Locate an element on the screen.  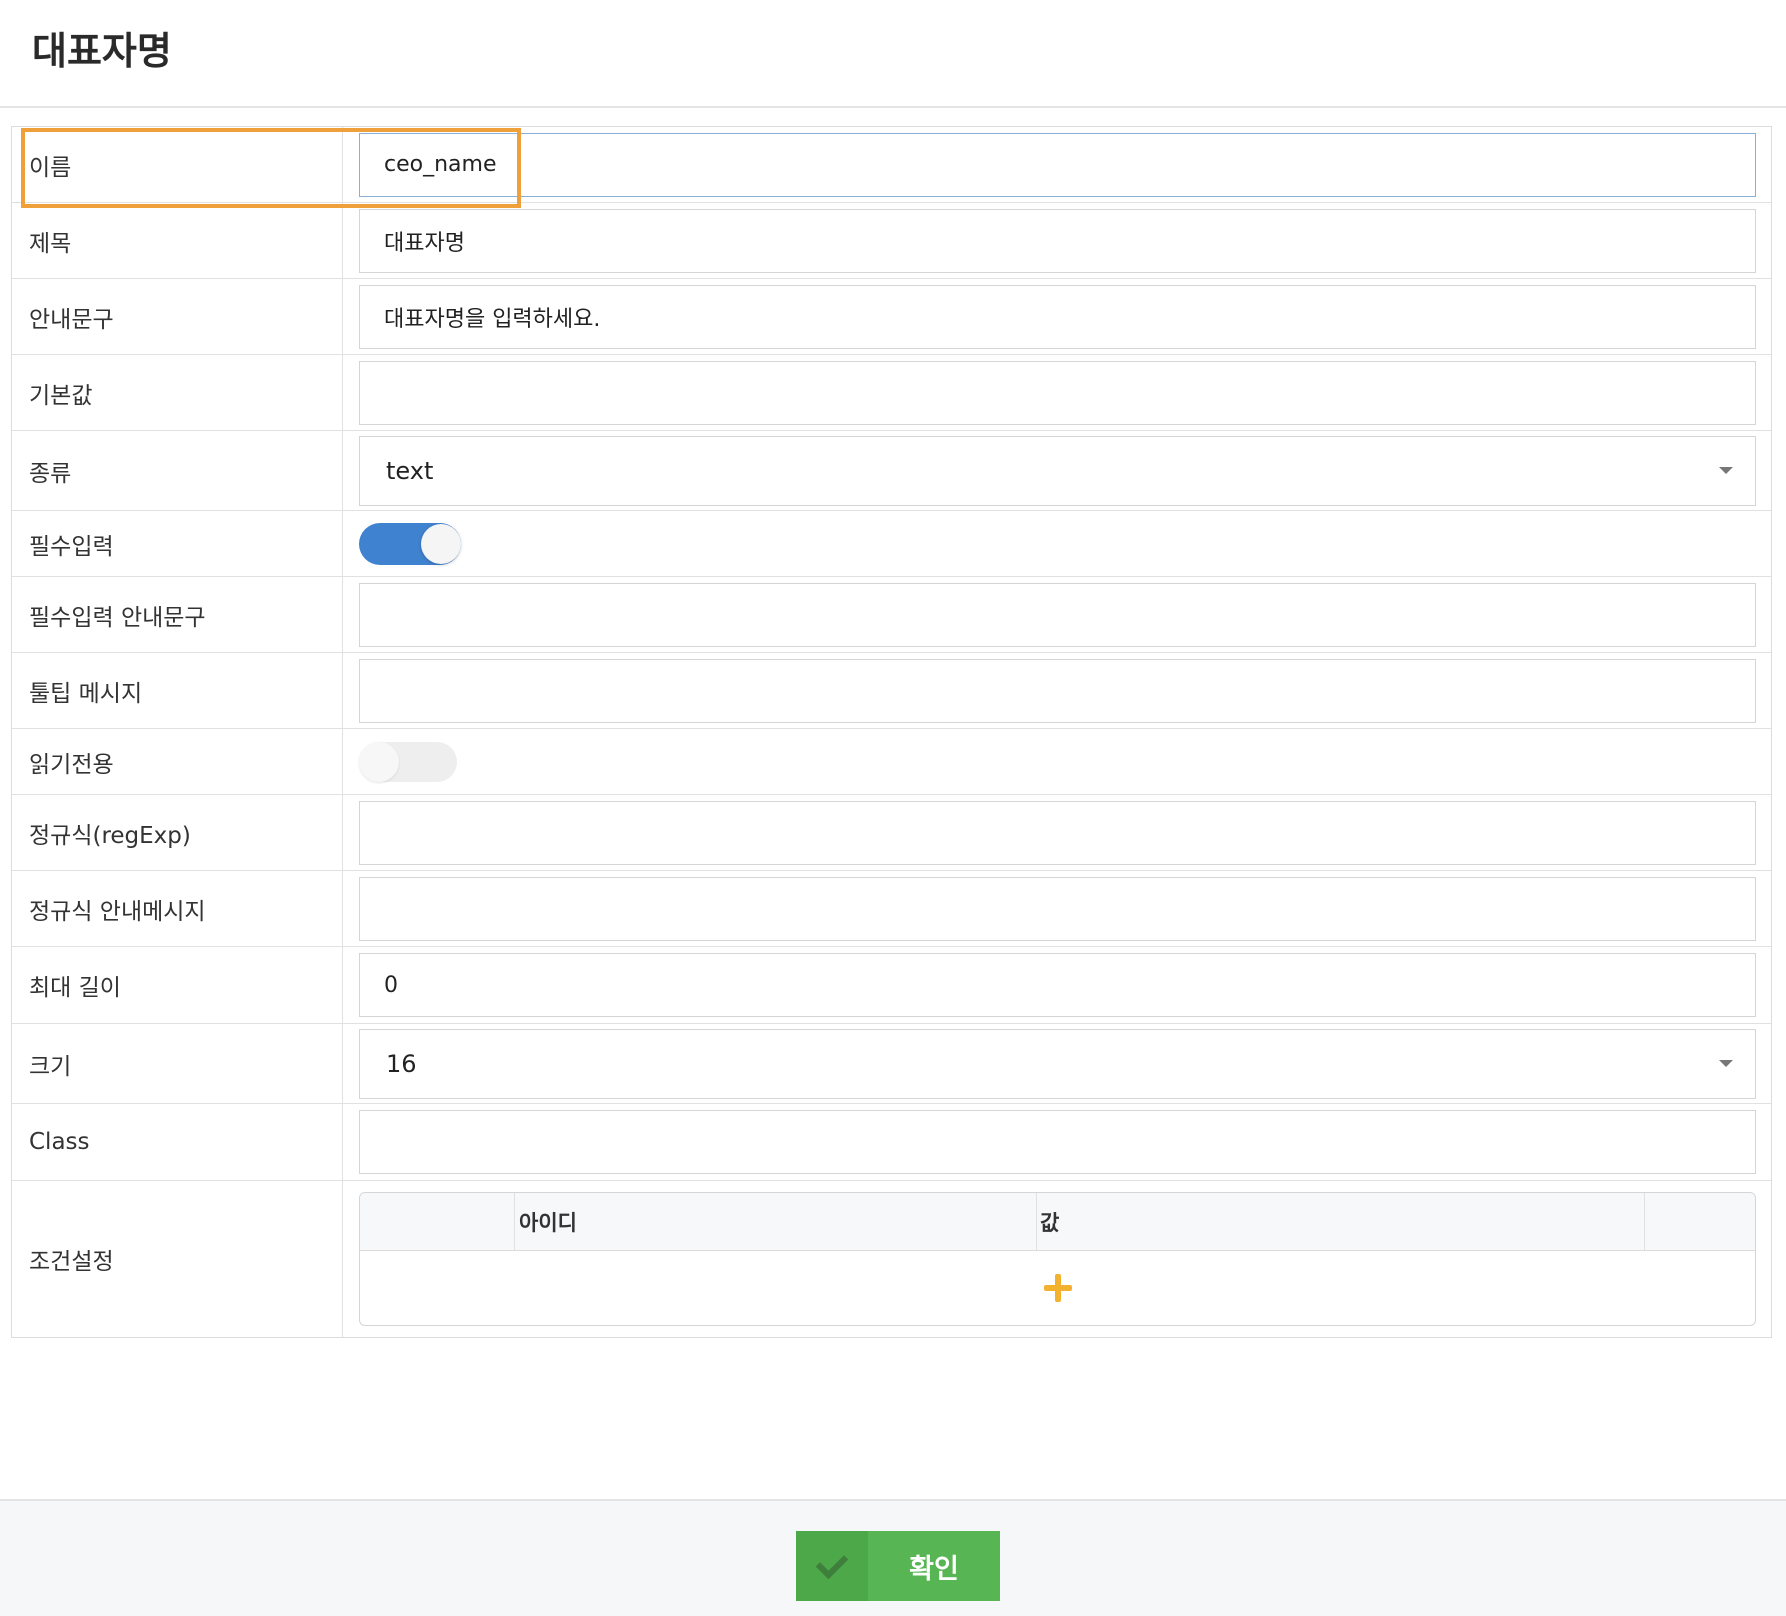
name-input is located at coordinates (1057, 164).